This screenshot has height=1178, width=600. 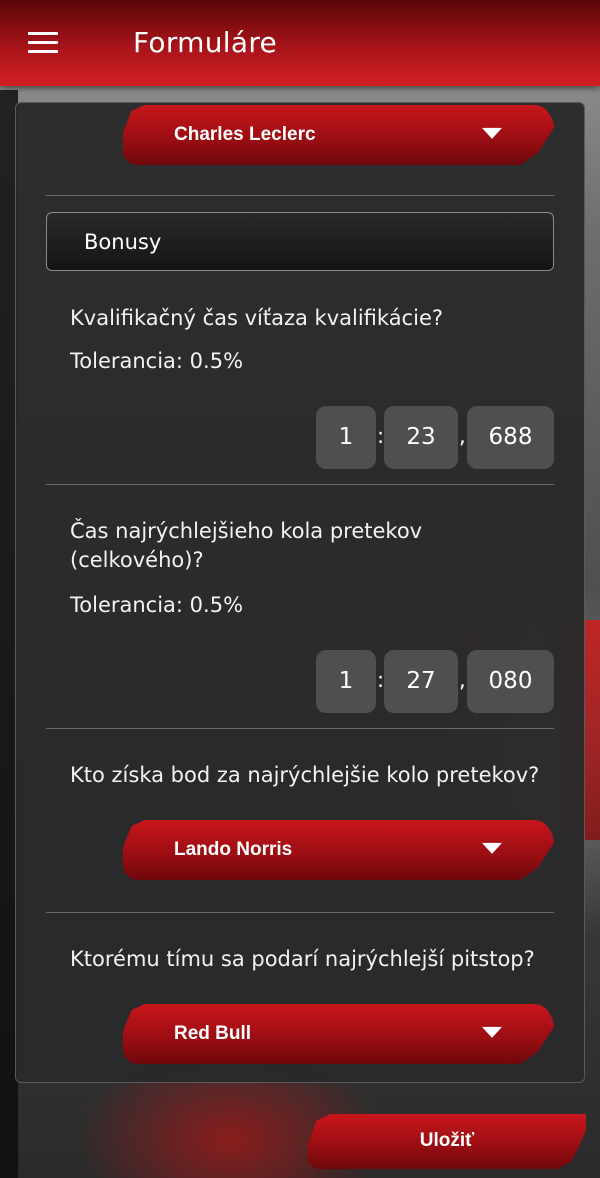 I want to click on save-button-label: Uložiť, so click(x=447, y=1140).